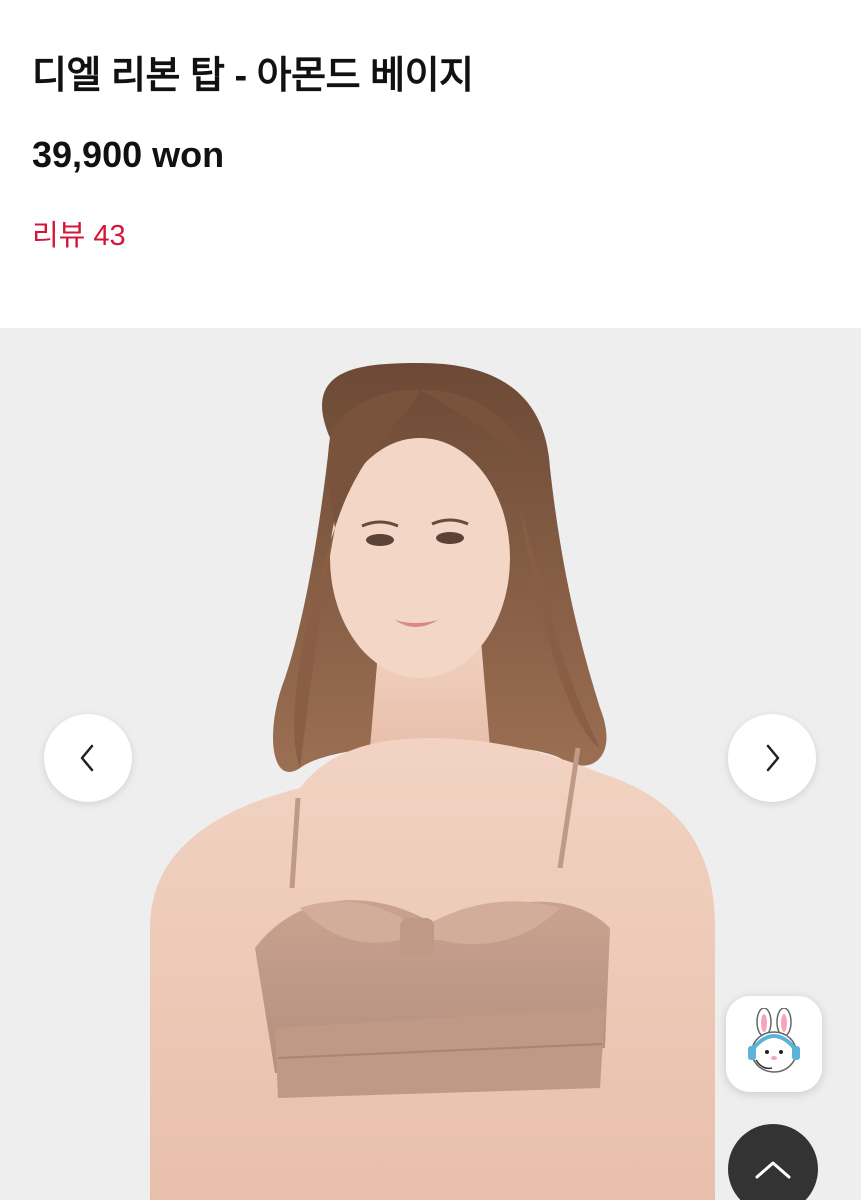 Image resolution: width=861 pixels, height=1200 pixels. I want to click on next-image-button, so click(772, 758).